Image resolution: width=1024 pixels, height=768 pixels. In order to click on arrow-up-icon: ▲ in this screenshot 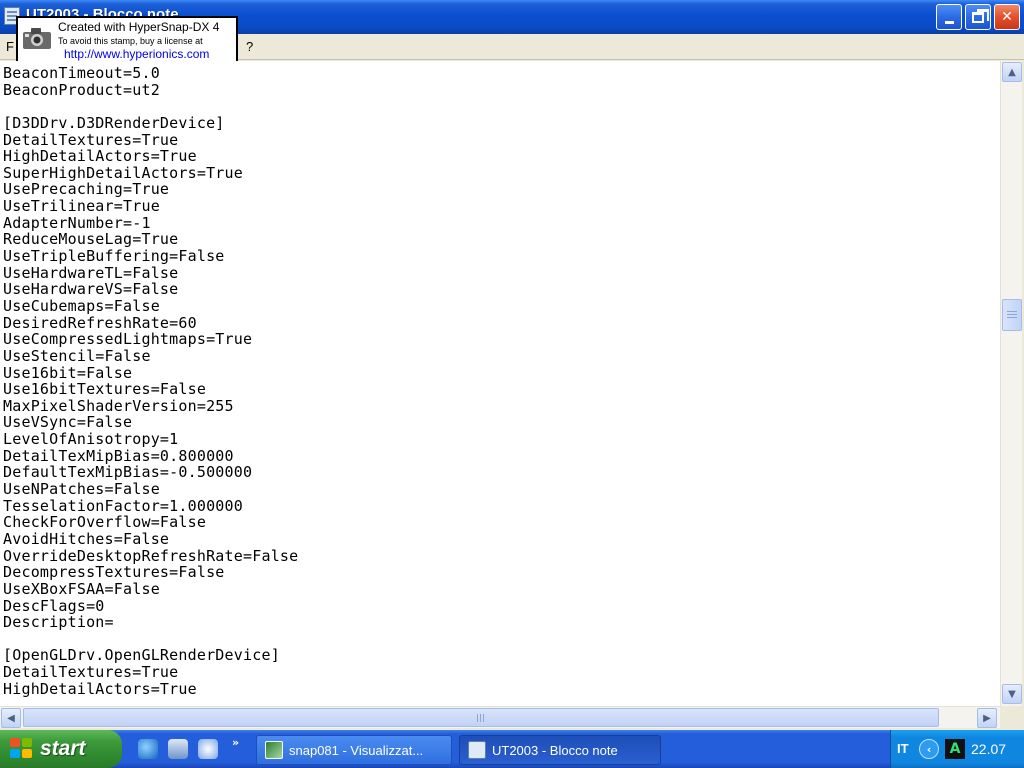, I will do `click(1012, 72)`.